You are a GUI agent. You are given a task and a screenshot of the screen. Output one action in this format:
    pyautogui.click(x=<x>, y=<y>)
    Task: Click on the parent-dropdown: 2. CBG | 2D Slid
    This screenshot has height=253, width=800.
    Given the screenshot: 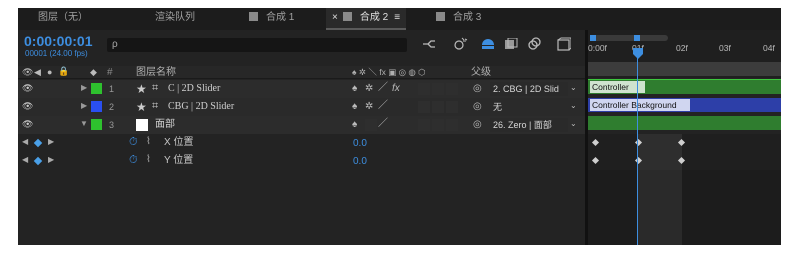 What is the action you would take?
    pyautogui.click(x=529, y=89)
    